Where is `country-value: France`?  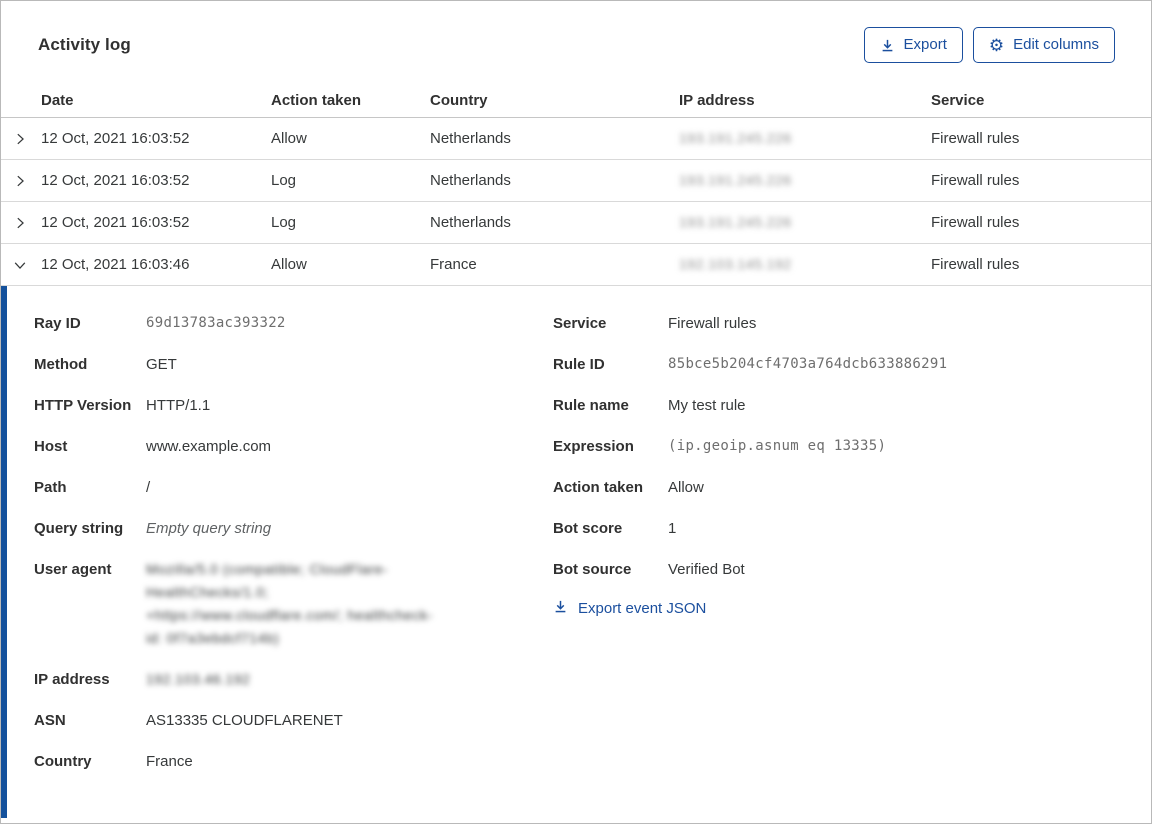 country-value: France is located at coordinates (169, 761).